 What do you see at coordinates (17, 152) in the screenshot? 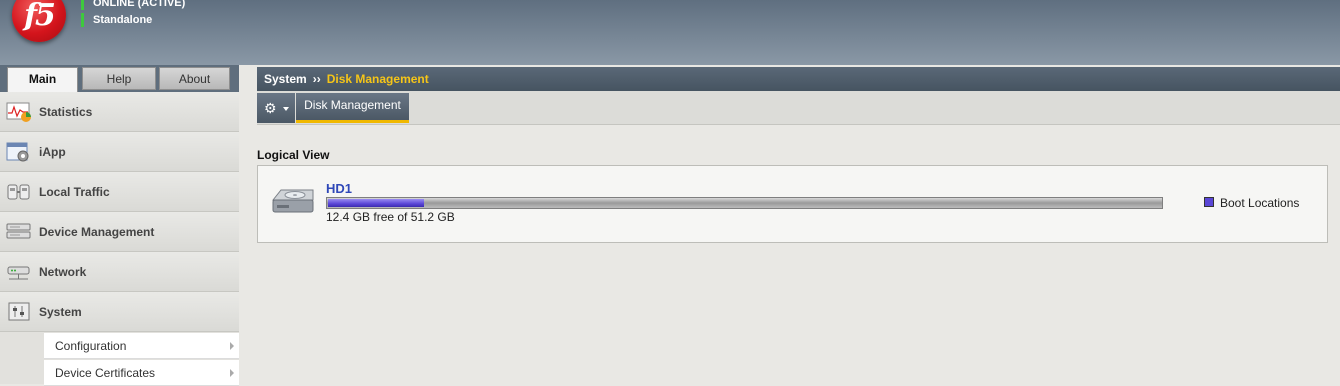
I see `iapp-gear-icon` at bounding box center [17, 152].